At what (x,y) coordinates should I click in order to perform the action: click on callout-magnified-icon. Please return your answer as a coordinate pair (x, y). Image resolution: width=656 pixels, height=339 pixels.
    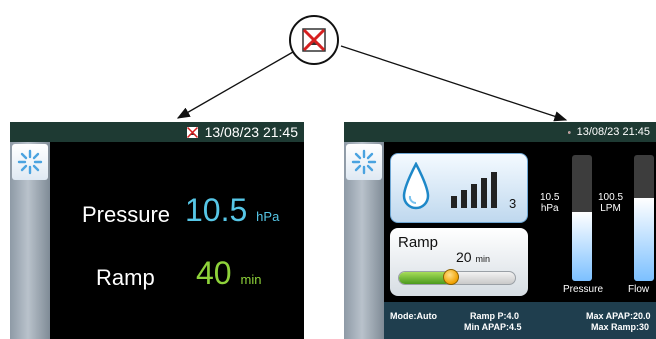
    Looking at the image, I should click on (314, 40).